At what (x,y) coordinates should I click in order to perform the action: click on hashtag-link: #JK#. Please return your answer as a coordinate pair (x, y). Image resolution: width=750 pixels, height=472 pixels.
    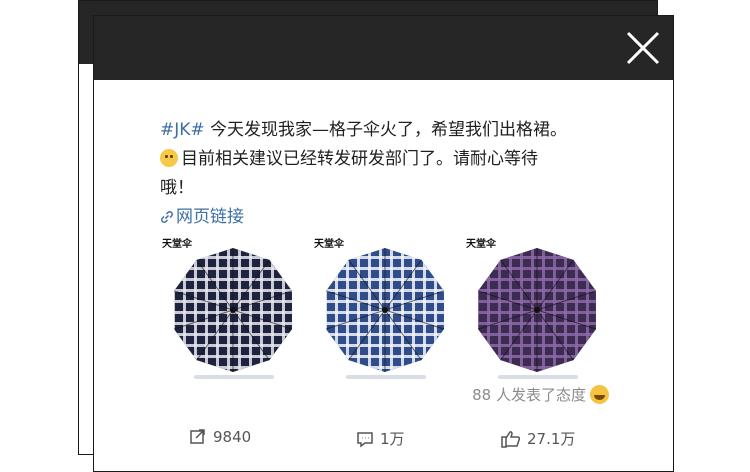
    Looking at the image, I should click on (182, 130).